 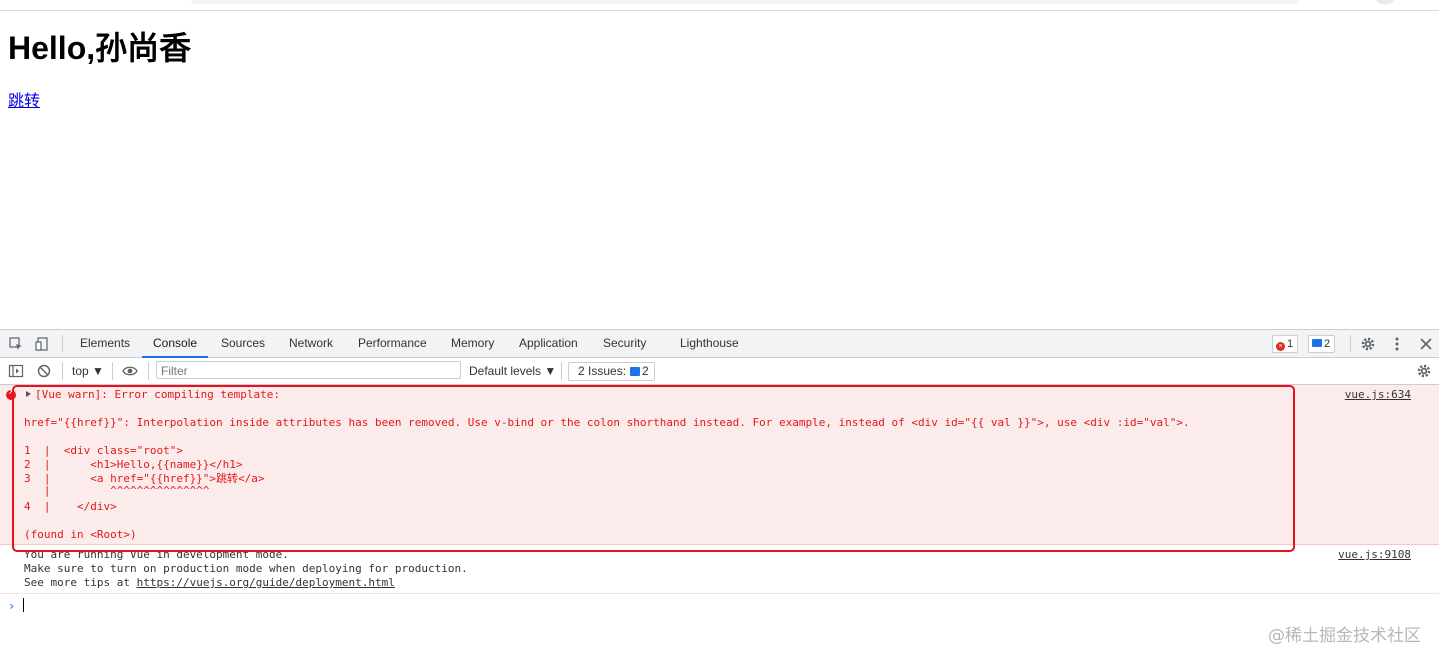 I want to click on error-icon: ×, so click(x=1280, y=346).